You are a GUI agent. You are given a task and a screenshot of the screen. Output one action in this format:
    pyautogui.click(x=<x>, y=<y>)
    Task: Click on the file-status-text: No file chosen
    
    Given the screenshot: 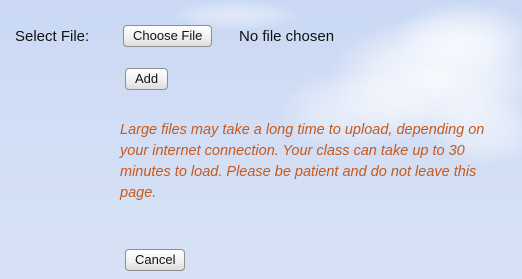 What is the action you would take?
    pyautogui.click(x=287, y=36)
    